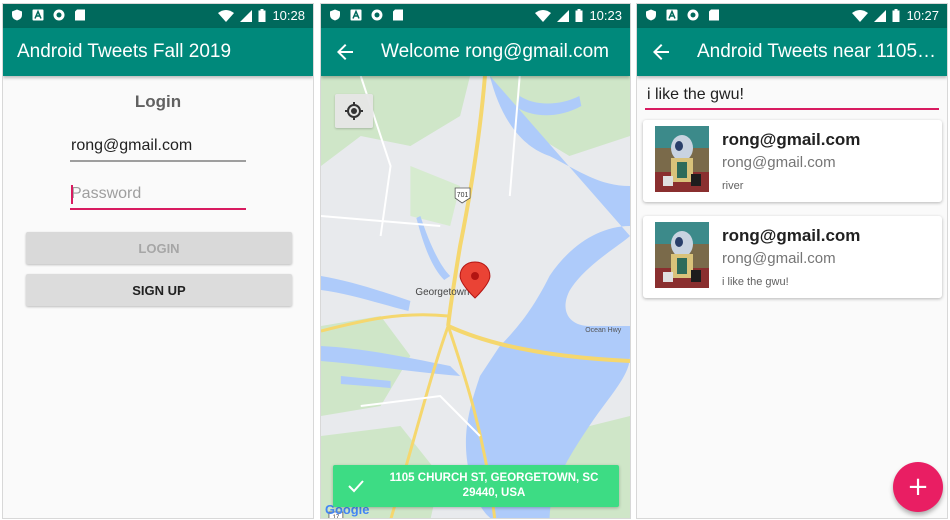  What do you see at coordinates (158, 101) in the screenshot?
I see `login-heading: Login` at bounding box center [158, 101].